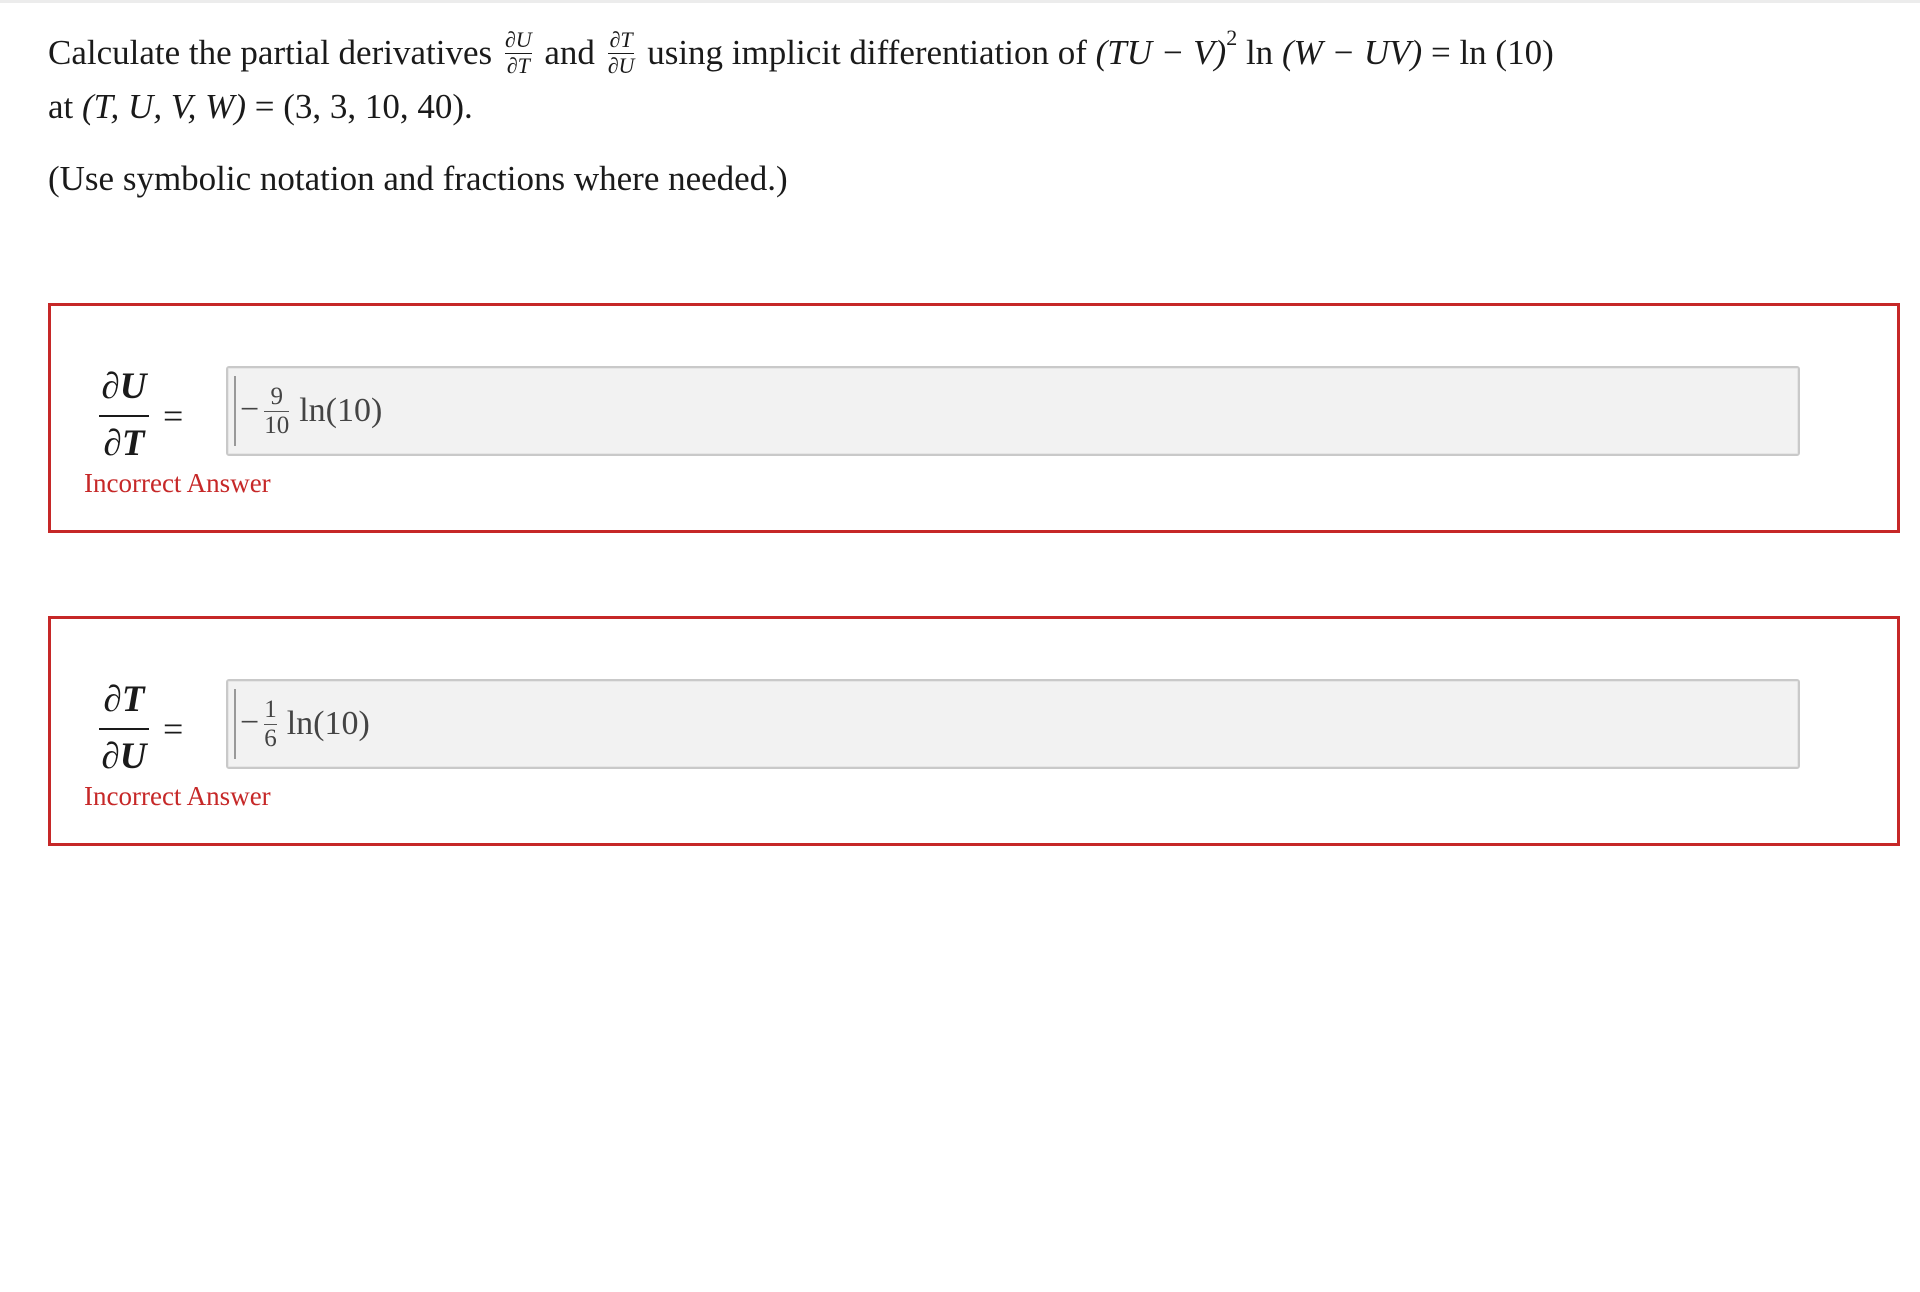 This screenshot has width=1920, height=1292. I want to click on partial-u-t-fraction: ∂U ∂T, so click(518, 52).